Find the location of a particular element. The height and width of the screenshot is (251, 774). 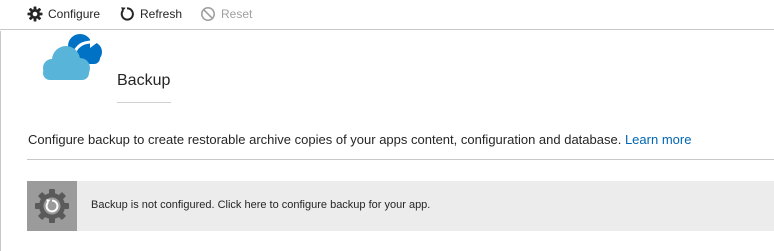

title-underline is located at coordinates (144, 102).